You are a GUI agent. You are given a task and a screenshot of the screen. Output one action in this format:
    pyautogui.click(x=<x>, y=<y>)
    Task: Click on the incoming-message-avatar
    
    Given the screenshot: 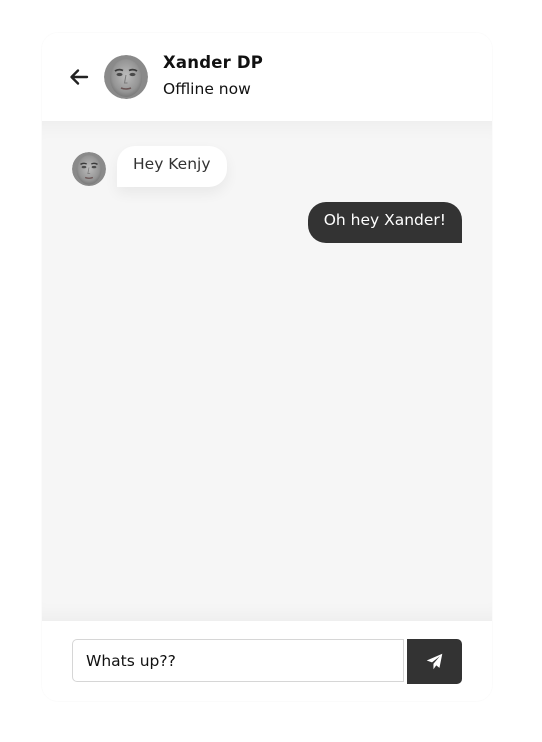 What is the action you would take?
    pyautogui.click(x=89, y=169)
    